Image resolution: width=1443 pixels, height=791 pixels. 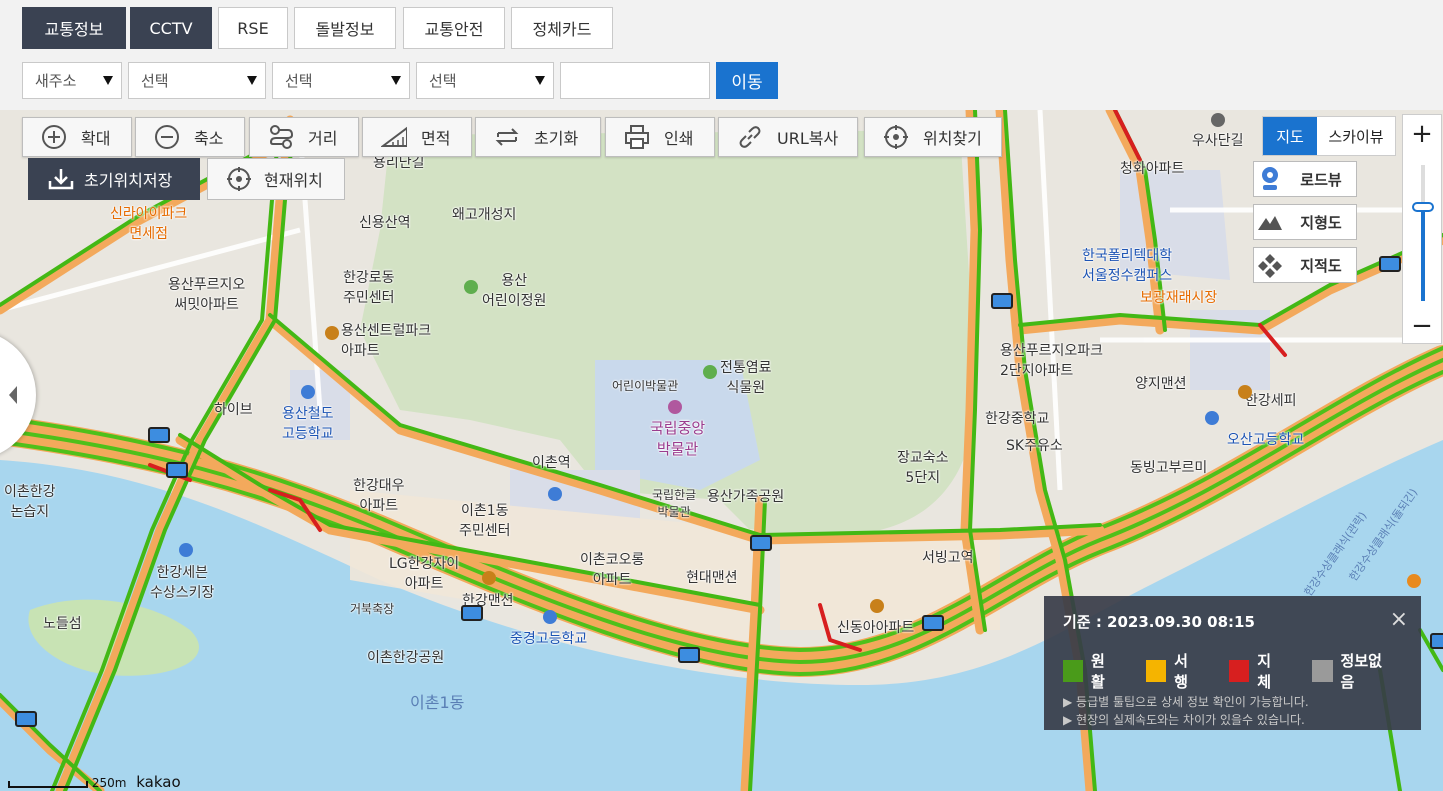 I want to click on close-icon: ×, so click(x=1399, y=619).